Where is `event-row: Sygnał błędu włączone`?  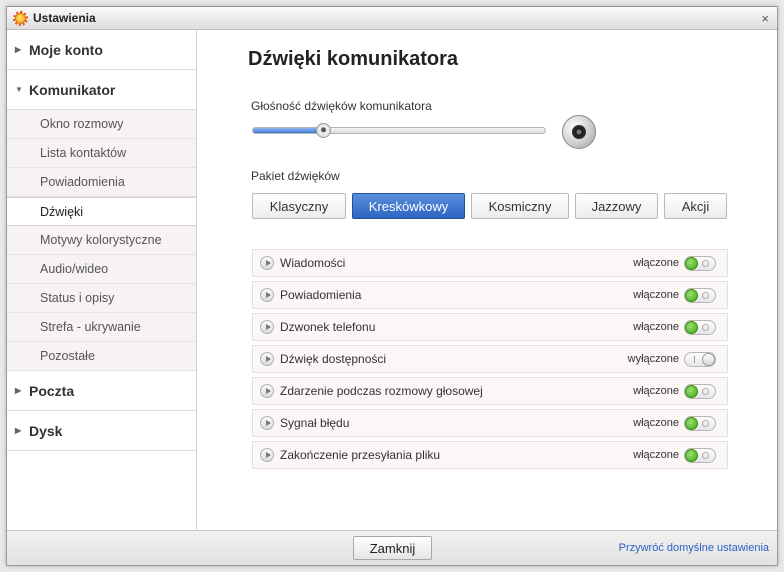
event-row: Sygnał błędu włączone is located at coordinates (490, 423).